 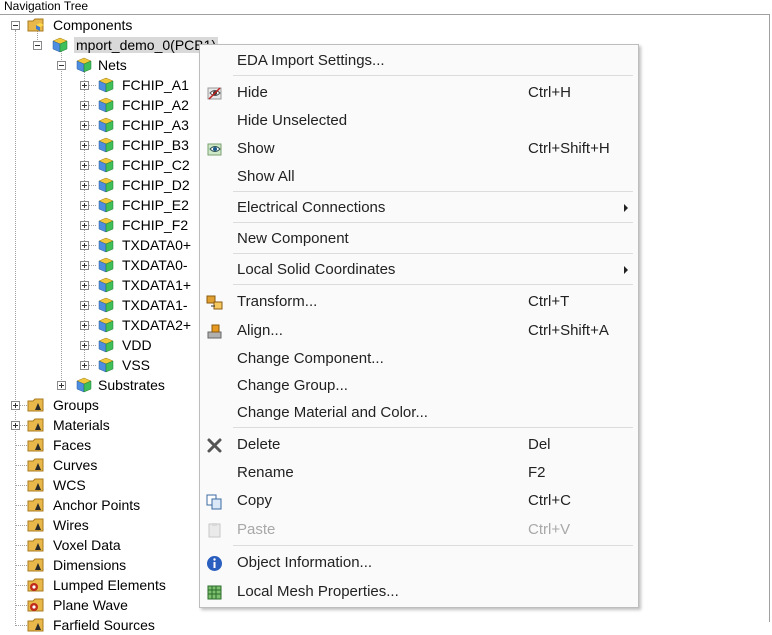 What do you see at coordinates (419, 177) in the screenshot?
I see `menu-item-show-all: Show All` at bounding box center [419, 177].